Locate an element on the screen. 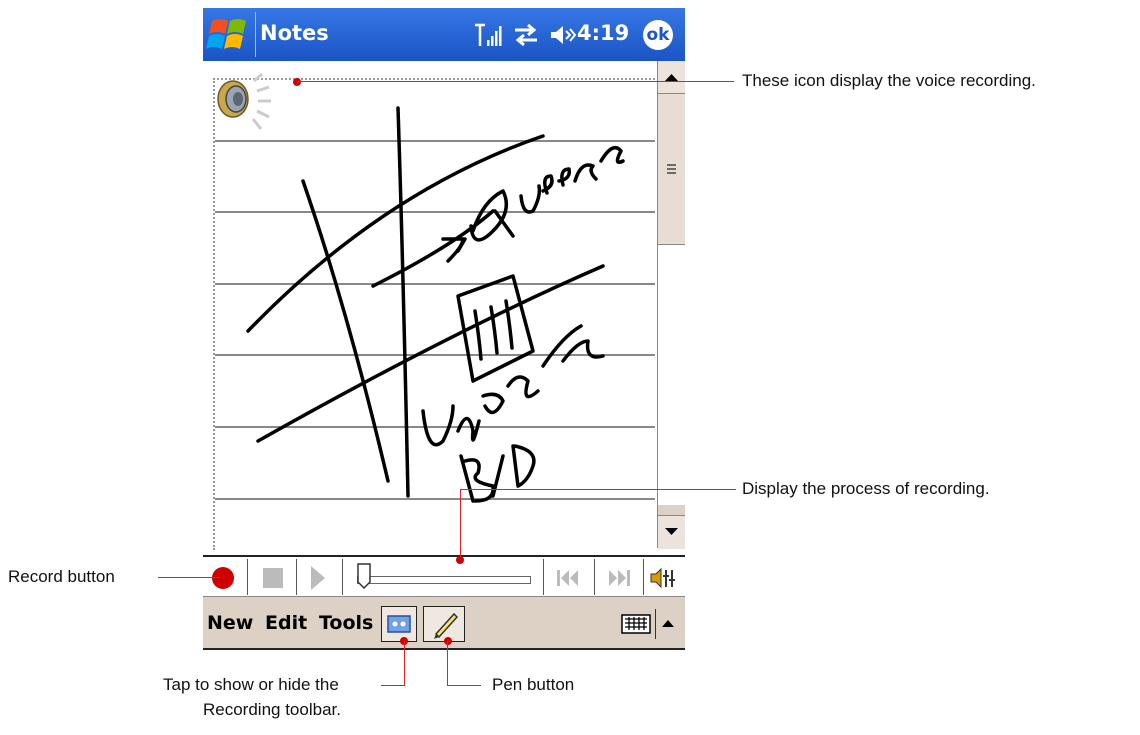 Image resolution: width=1140 pixels, height=735 pixels. ok-button: ok is located at coordinates (658, 35).